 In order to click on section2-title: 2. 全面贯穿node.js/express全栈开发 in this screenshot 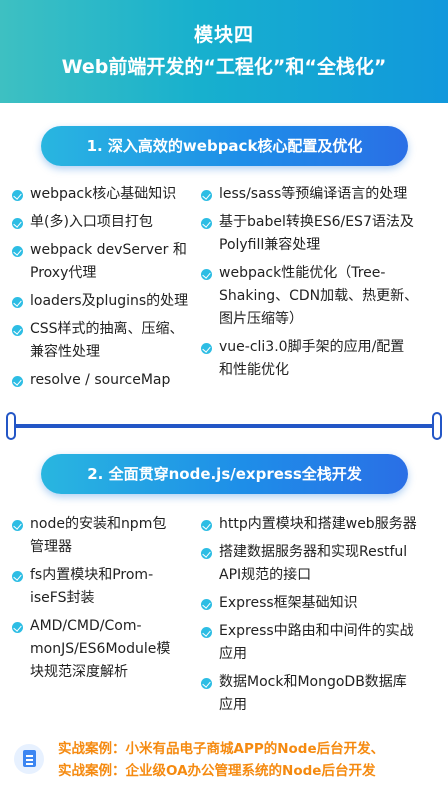, I will do `click(224, 474)`.